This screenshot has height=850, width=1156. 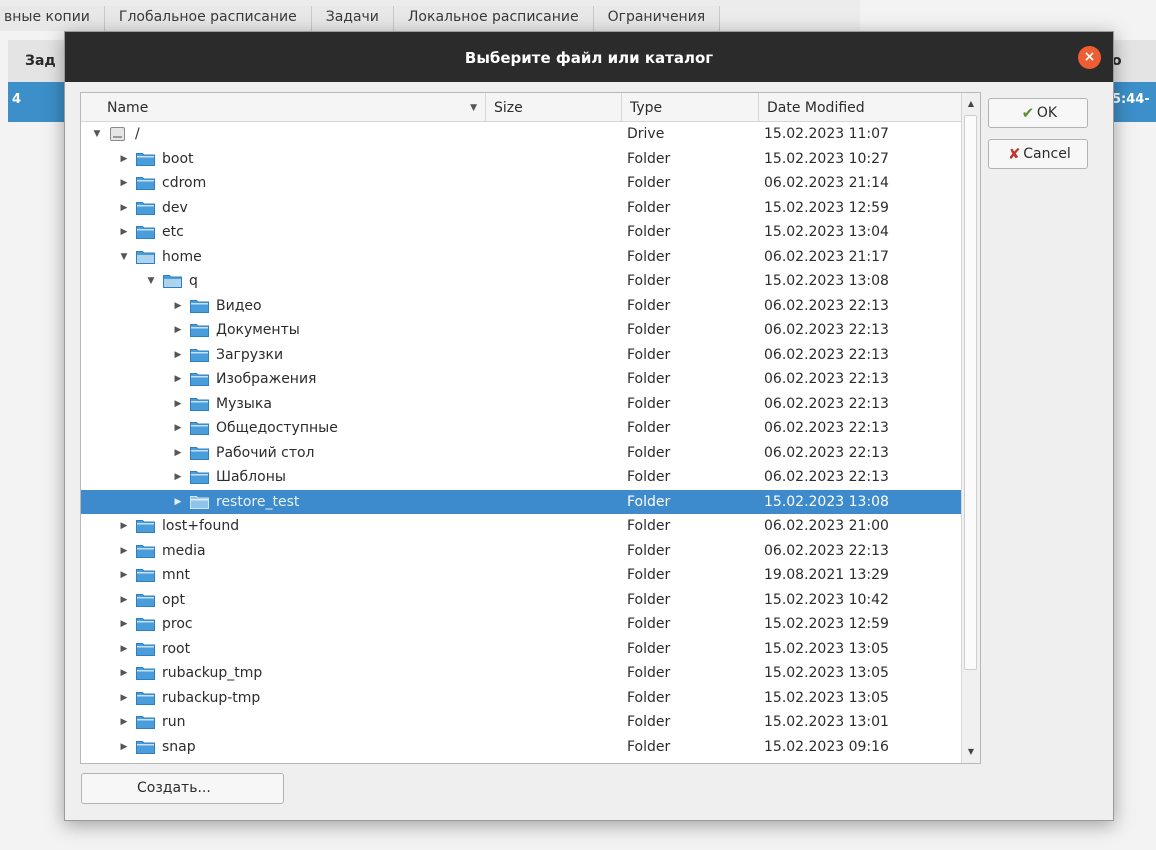 I want to click on x-icon: ✘, so click(x=1014, y=154).